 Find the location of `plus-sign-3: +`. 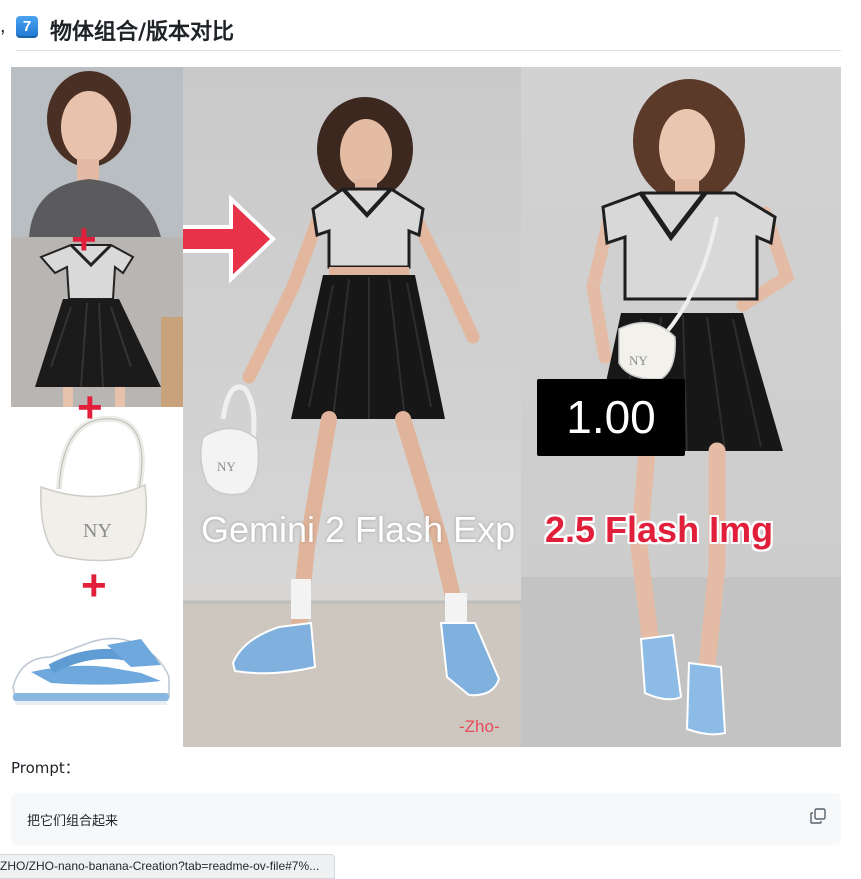

plus-sign-3: + is located at coordinates (94, 585).